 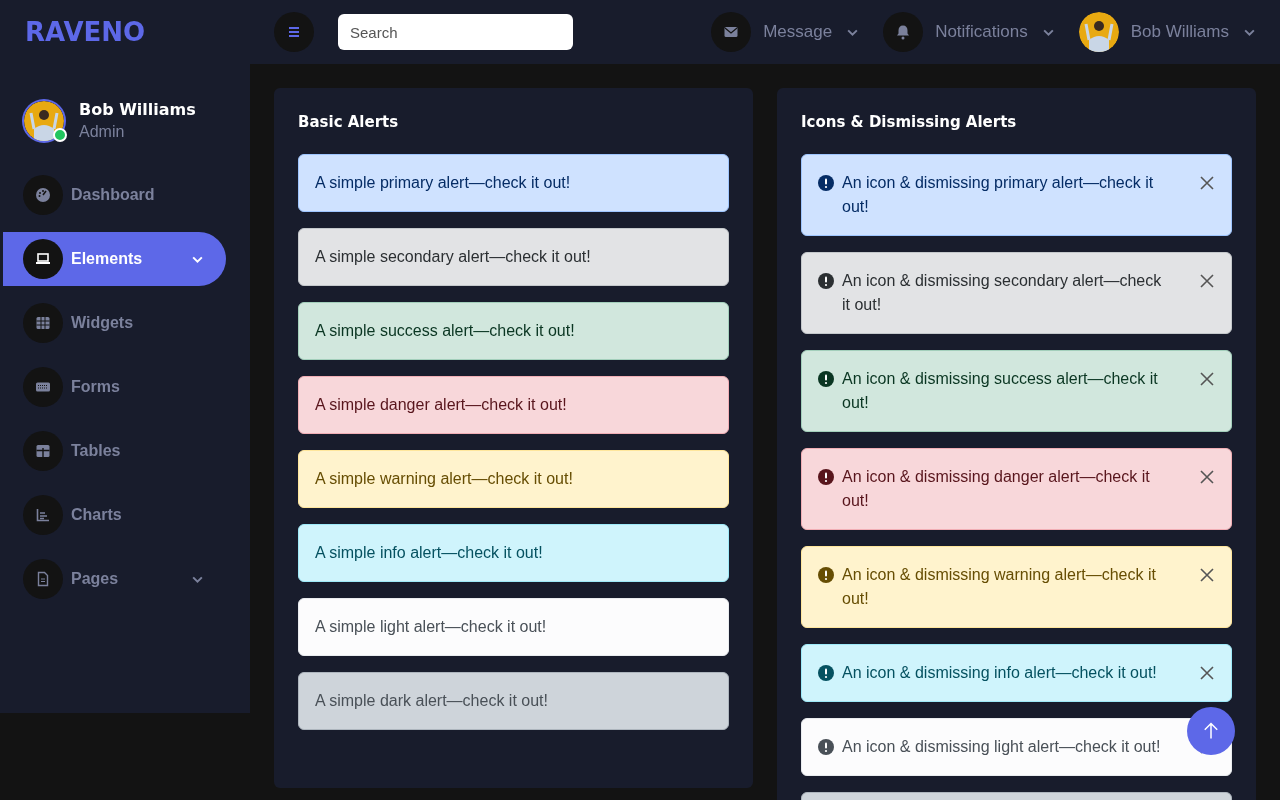 What do you see at coordinates (455, 32) in the screenshot?
I see `search-field: Search` at bounding box center [455, 32].